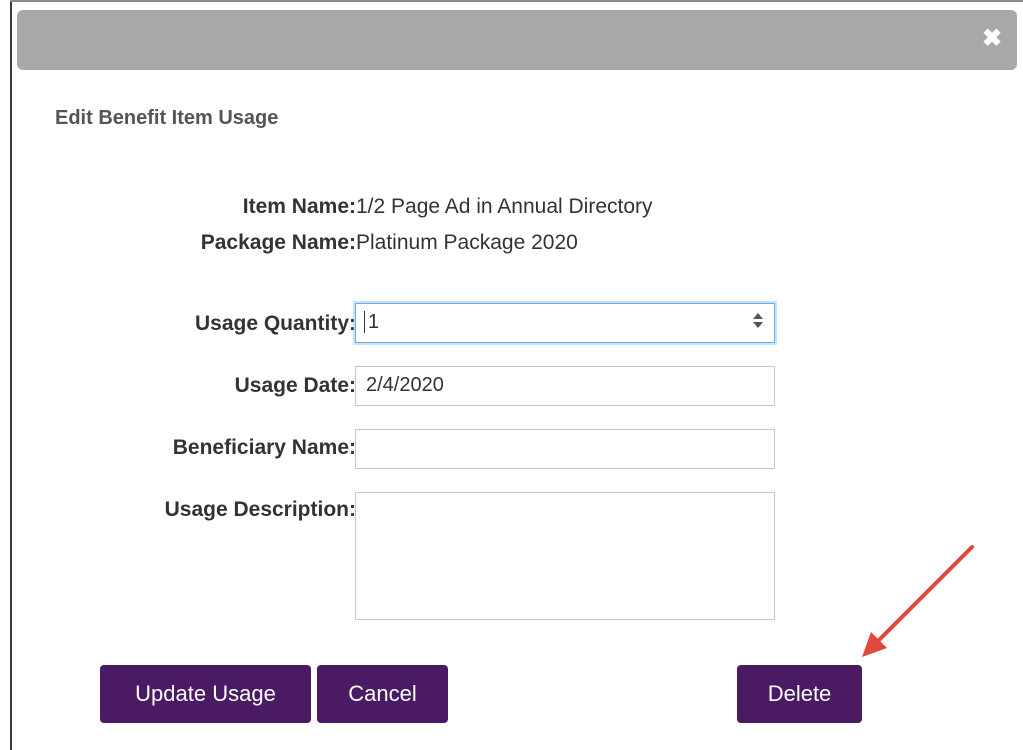  Describe the element at coordinates (992, 39) in the screenshot. I see `close-icon: ✖` at that location.